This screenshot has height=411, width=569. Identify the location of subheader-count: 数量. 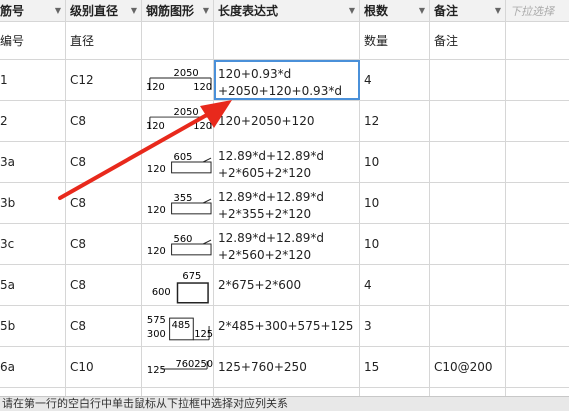
(395, 40).